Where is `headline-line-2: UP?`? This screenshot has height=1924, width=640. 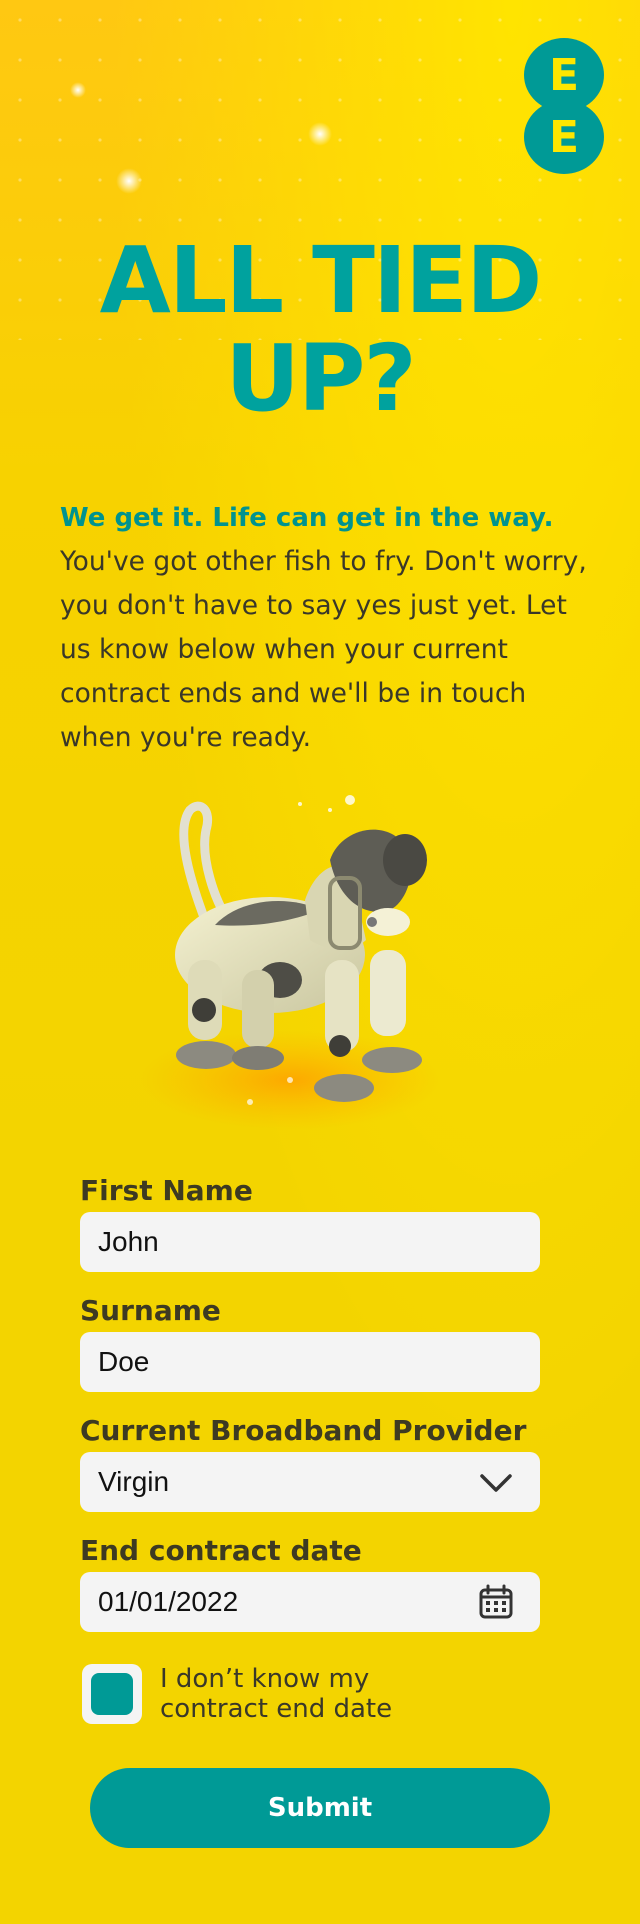 headline-line-2: UP? is located at coordinates (320, 378).